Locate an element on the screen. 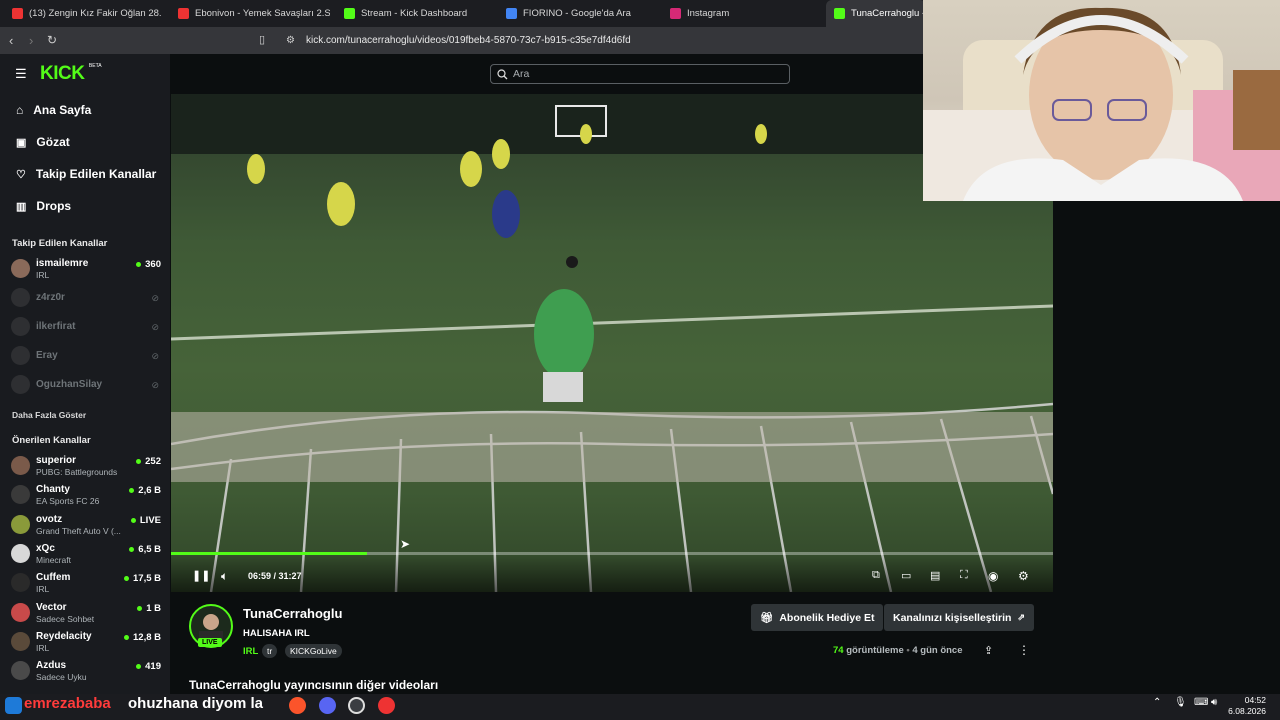 The height and width of the screenshot is (720, 1280). followed-channel: ismailemre IRL 360 is located at coordinates (86, 269).